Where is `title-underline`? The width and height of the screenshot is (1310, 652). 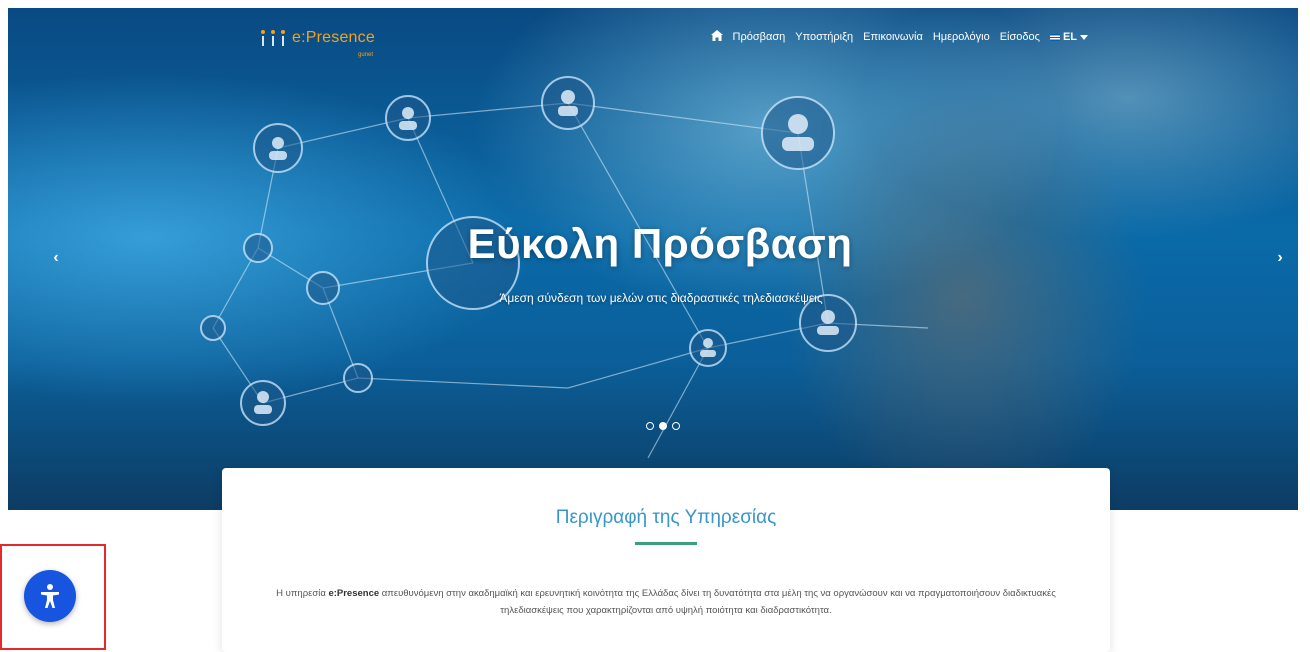
title-underline is located at coordinates (666, 543).